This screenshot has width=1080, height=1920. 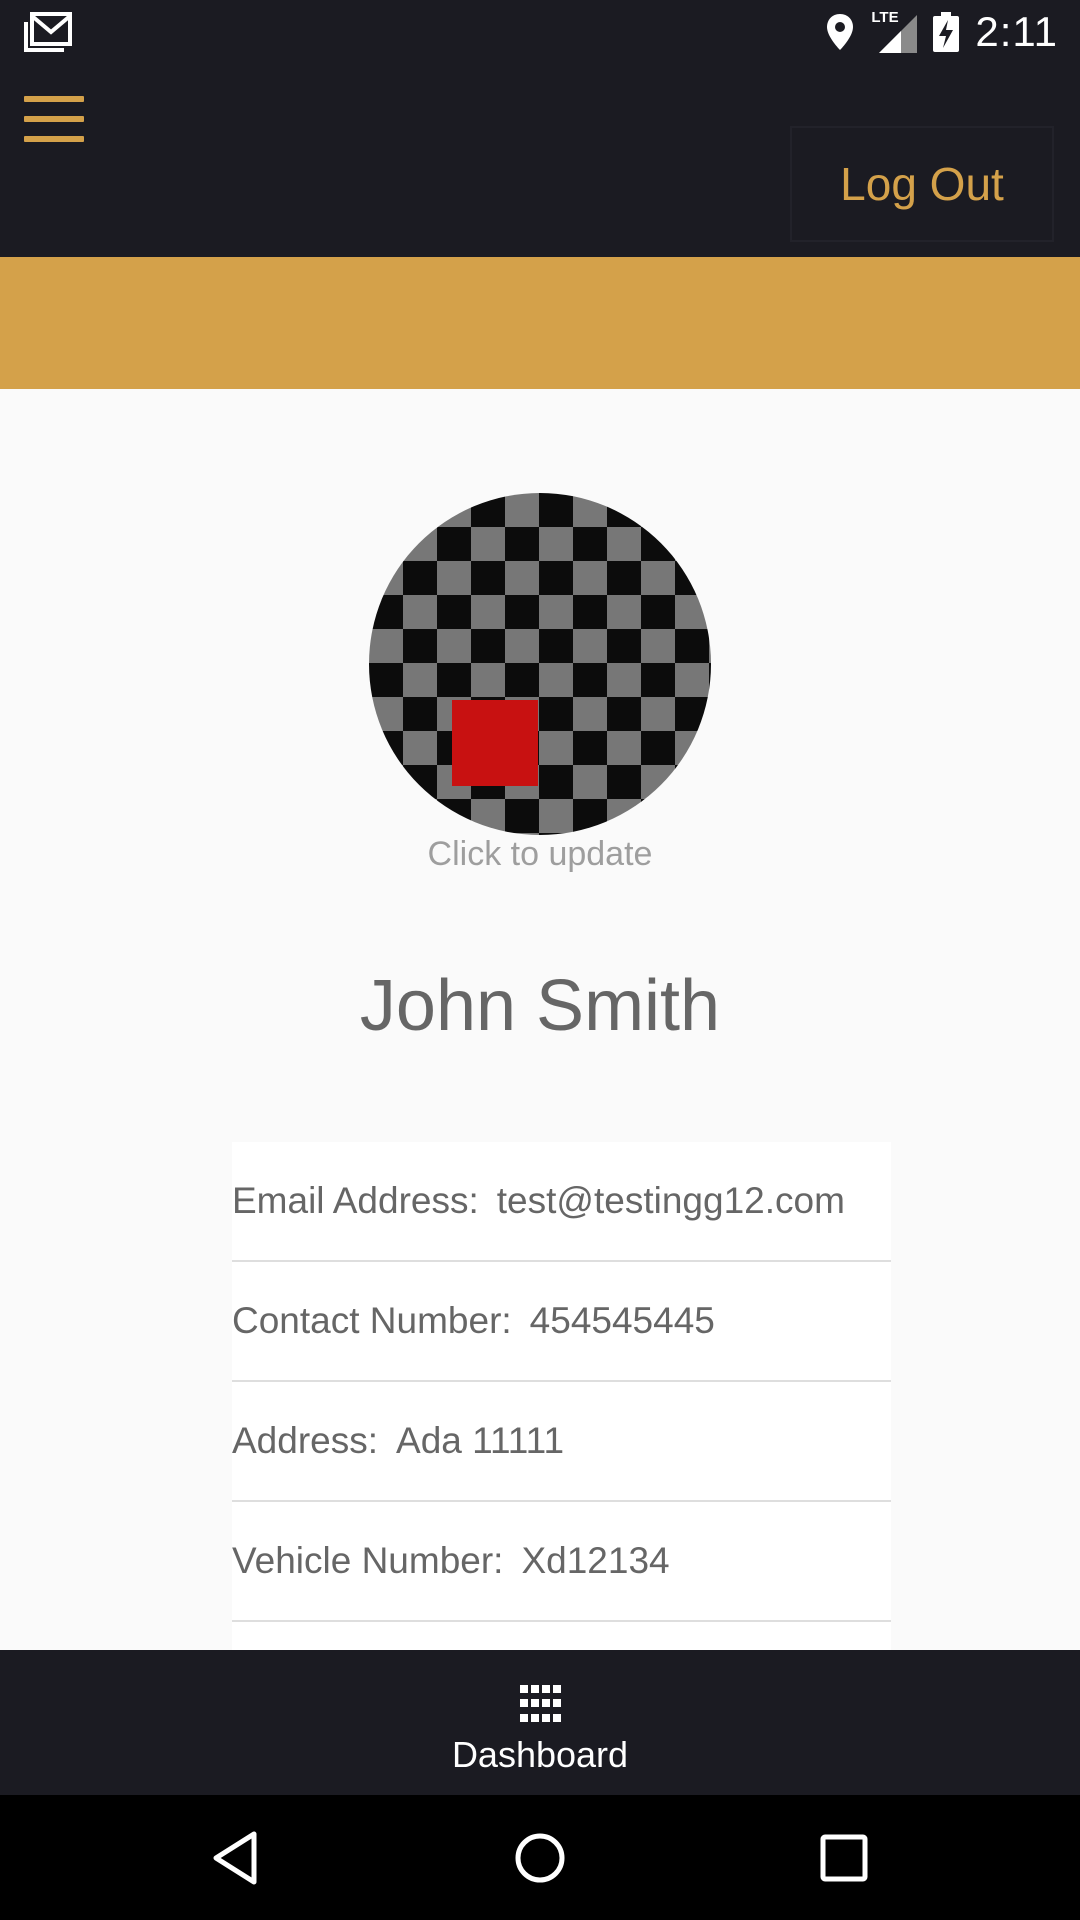 What do you see at coordinates (480, 1440) in the screenshot?
I see `address-value: Ada 11111` at bounding box center [480, 1440].